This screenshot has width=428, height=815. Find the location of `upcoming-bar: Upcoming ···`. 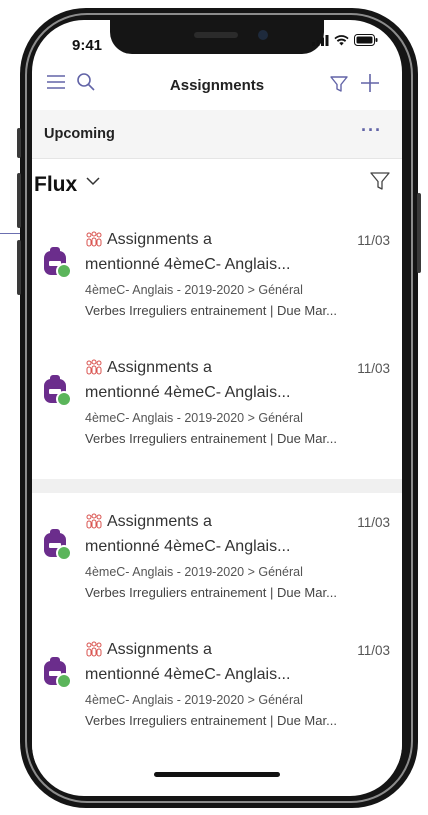

upcoming-bar: Upcoming ··· is located at coordinates (217, 134).